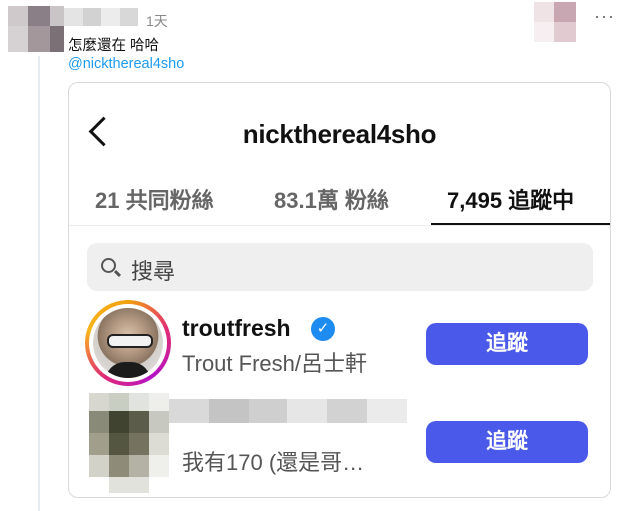 This screenshot has height=511, width=632. I want to click on tweet-time: 1天, so click(157, 21).